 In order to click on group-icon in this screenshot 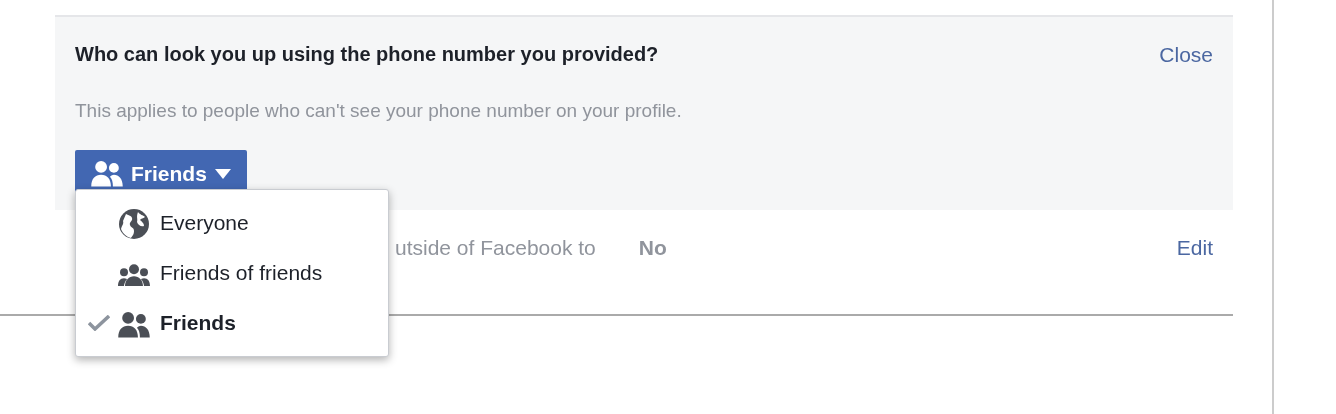, I will do `click(134, 274)`.